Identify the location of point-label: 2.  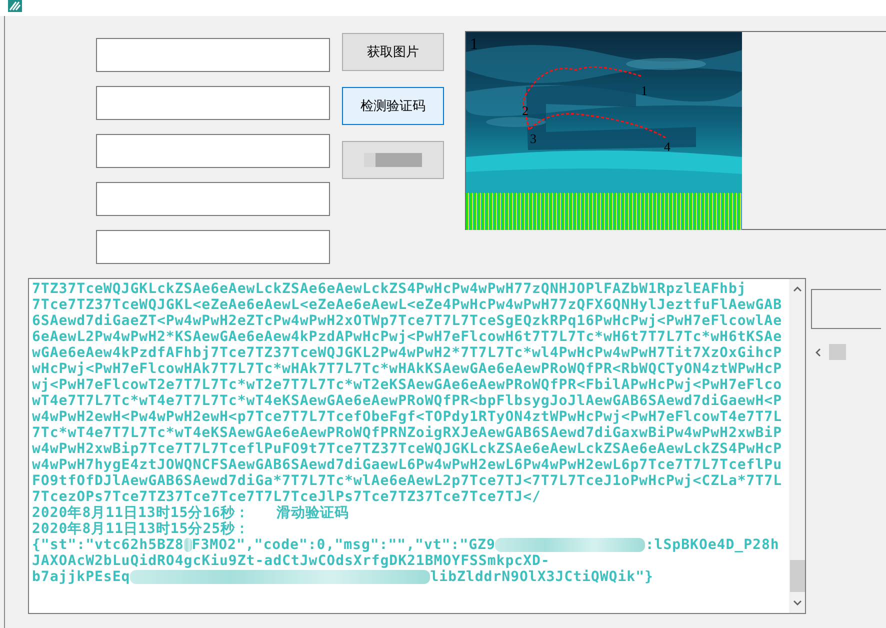
(525, 110).